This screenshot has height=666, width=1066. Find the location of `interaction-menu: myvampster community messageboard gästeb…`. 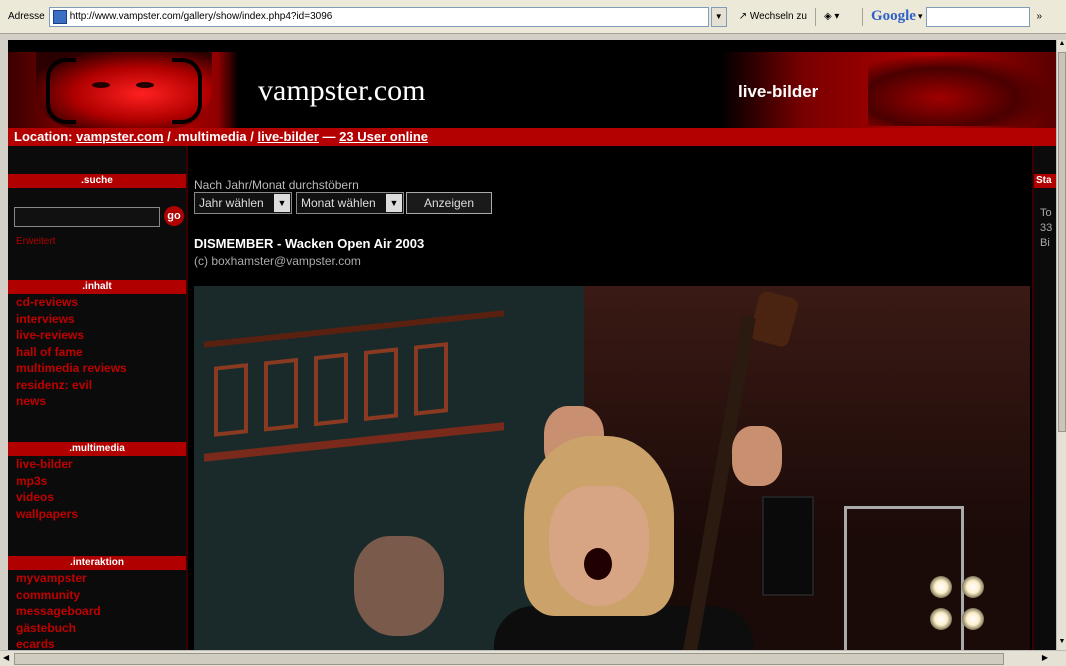

interaction-menu: myvampster community messageboard gästeb… is located at coordinates (58, 610).